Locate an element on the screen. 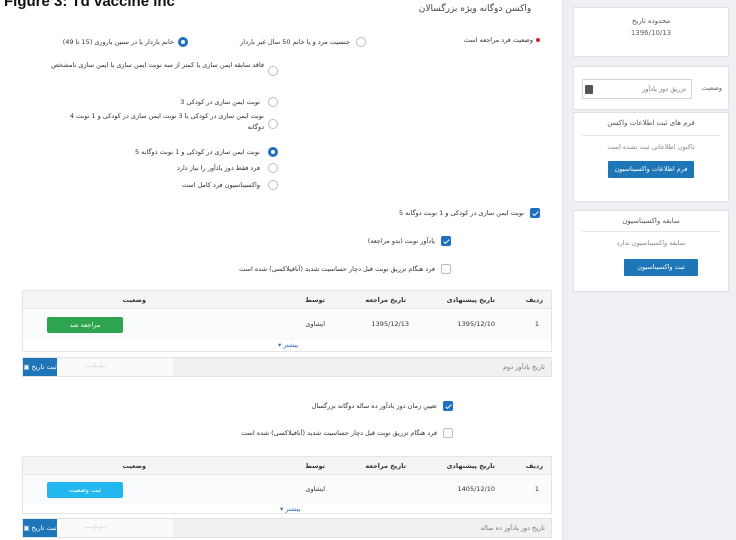 The image size is (736, 540). radio-option-b is located at coordinates (183, 42).